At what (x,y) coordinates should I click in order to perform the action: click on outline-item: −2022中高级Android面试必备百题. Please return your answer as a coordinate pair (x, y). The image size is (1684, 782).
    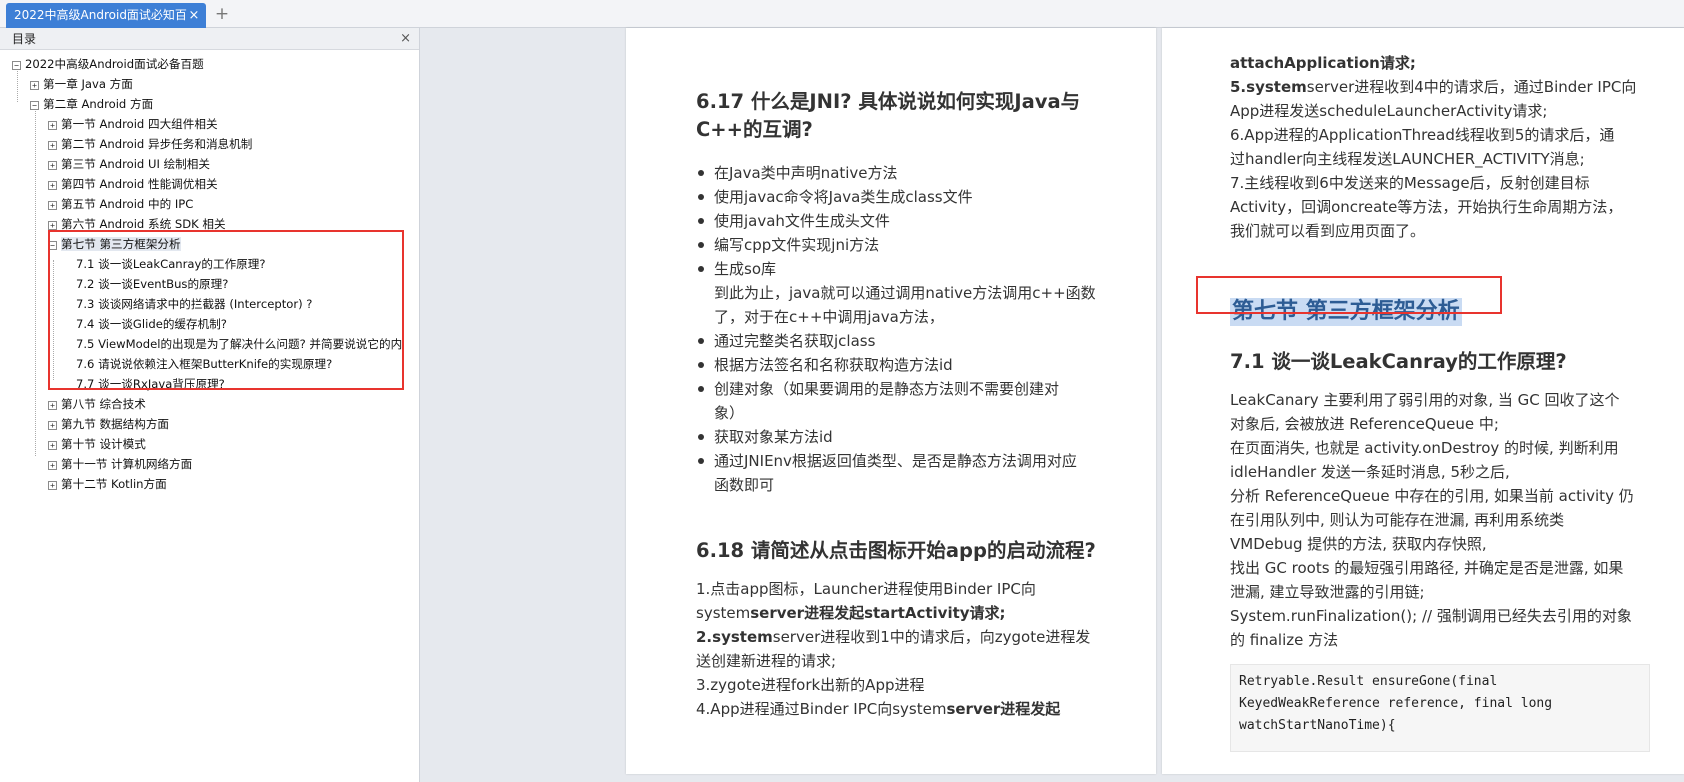
    Looking at the image, I should click on (108, 64).